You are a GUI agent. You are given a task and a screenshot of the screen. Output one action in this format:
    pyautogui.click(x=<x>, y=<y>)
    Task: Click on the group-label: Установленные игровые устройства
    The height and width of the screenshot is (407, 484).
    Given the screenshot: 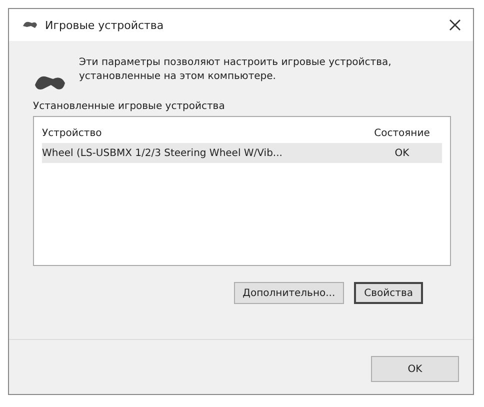 What is the action you would take?
    pyautogui.click(x=129, y=106)
    